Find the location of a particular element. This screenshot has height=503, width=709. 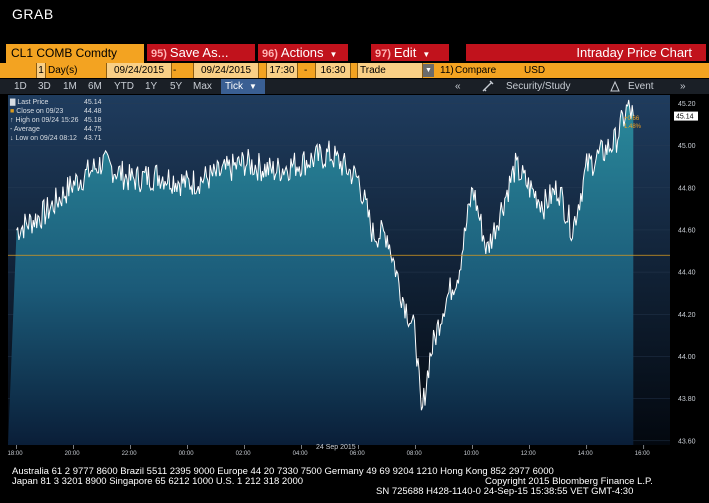

last-price-tag: 45.14 is located at coordinates (685, 117).